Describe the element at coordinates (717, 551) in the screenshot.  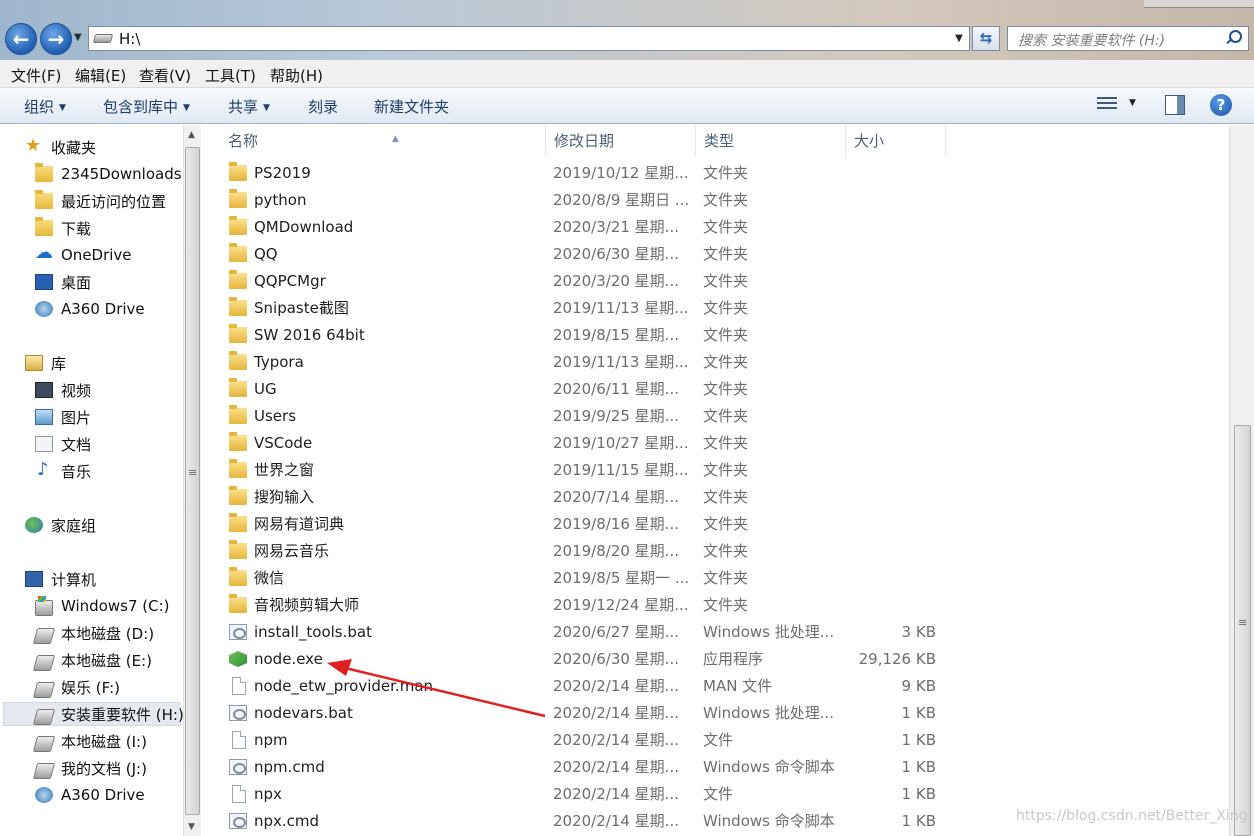
I see `file-row: 网易云音乐 2019/8/20 星期... 文件夹` at that location.